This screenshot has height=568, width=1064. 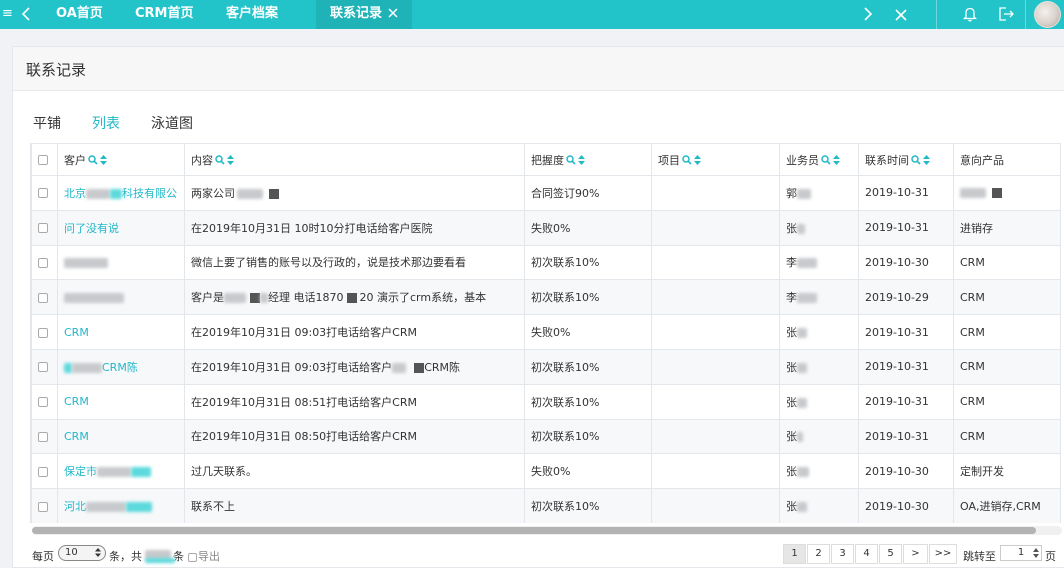 I want to click on date-cell: 2019-10-30, so click(x=906, y=471).